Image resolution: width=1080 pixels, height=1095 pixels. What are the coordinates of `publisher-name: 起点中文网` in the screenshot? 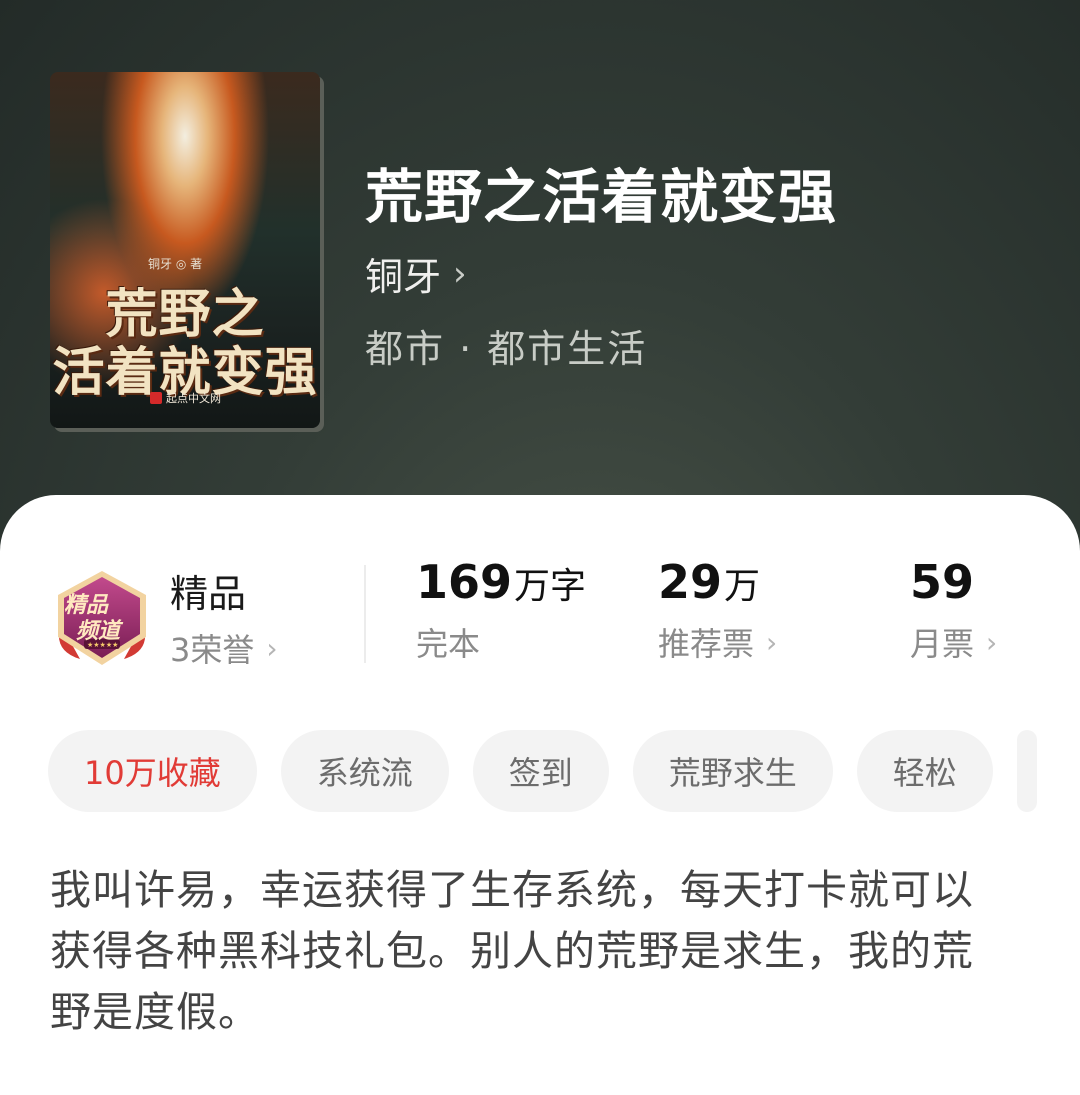 It's located at (193, 398).